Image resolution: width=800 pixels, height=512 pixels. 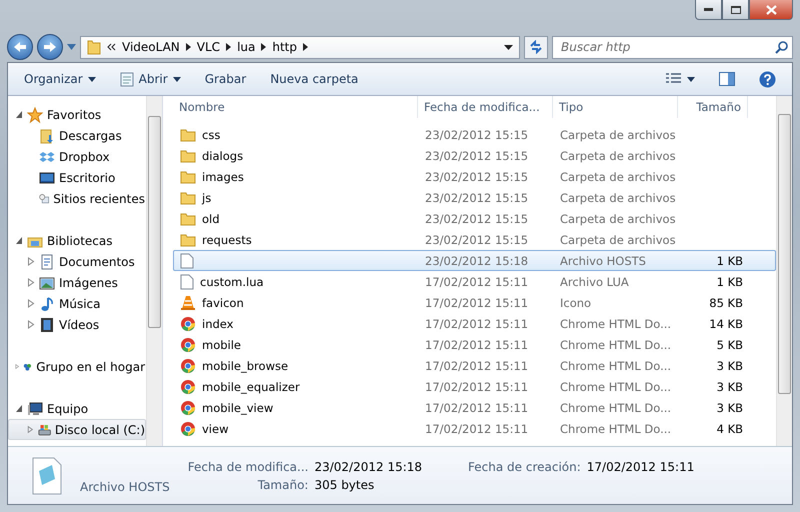 I want to click on file-row: images 23/02/2012 15:15 Carpeta de archivos, so click(x=474, y=176).